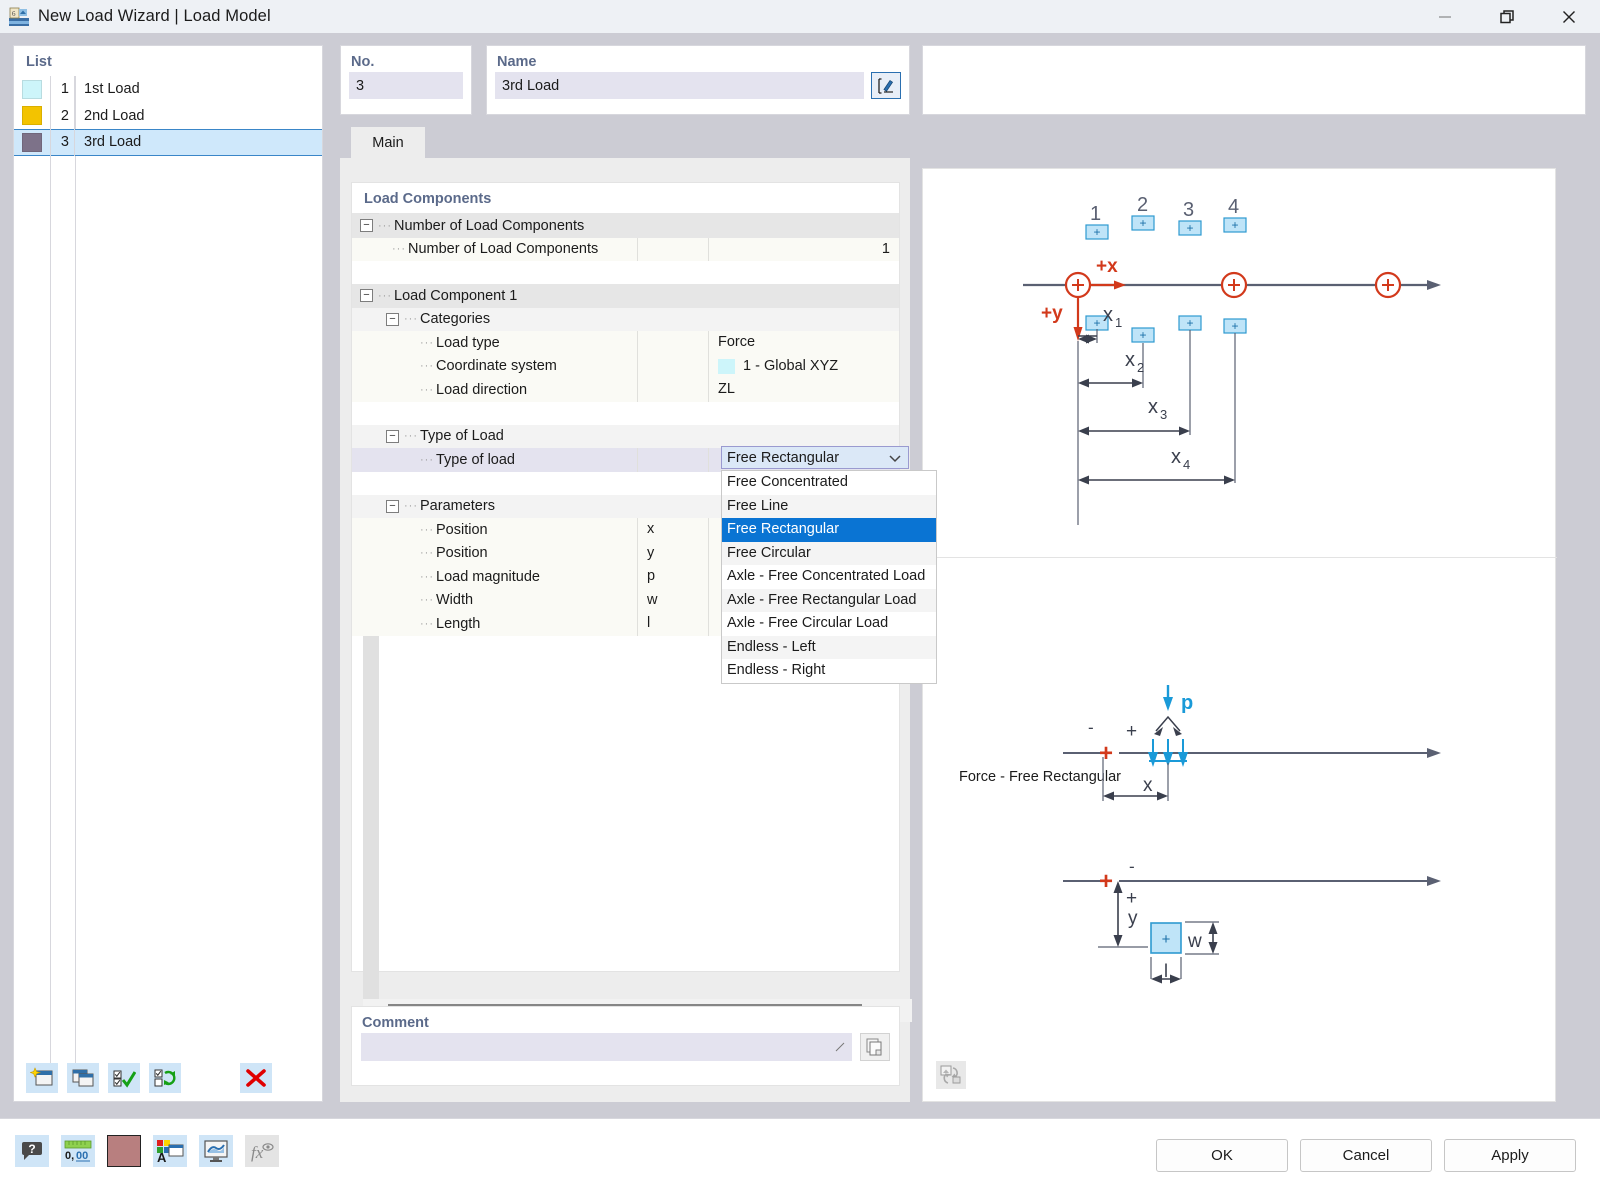 Image resolution: width=1600 pixels, height=1200 pixels. What do you see at coordinates (124, 1151) in the screenshot?
I see `color-button` at bounding box center [124, 1151].